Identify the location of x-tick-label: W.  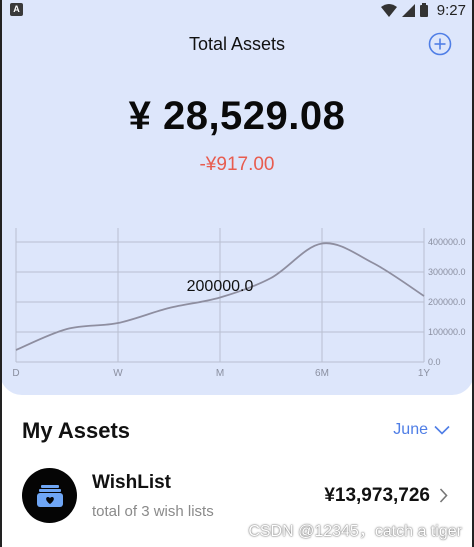
(118, 373).